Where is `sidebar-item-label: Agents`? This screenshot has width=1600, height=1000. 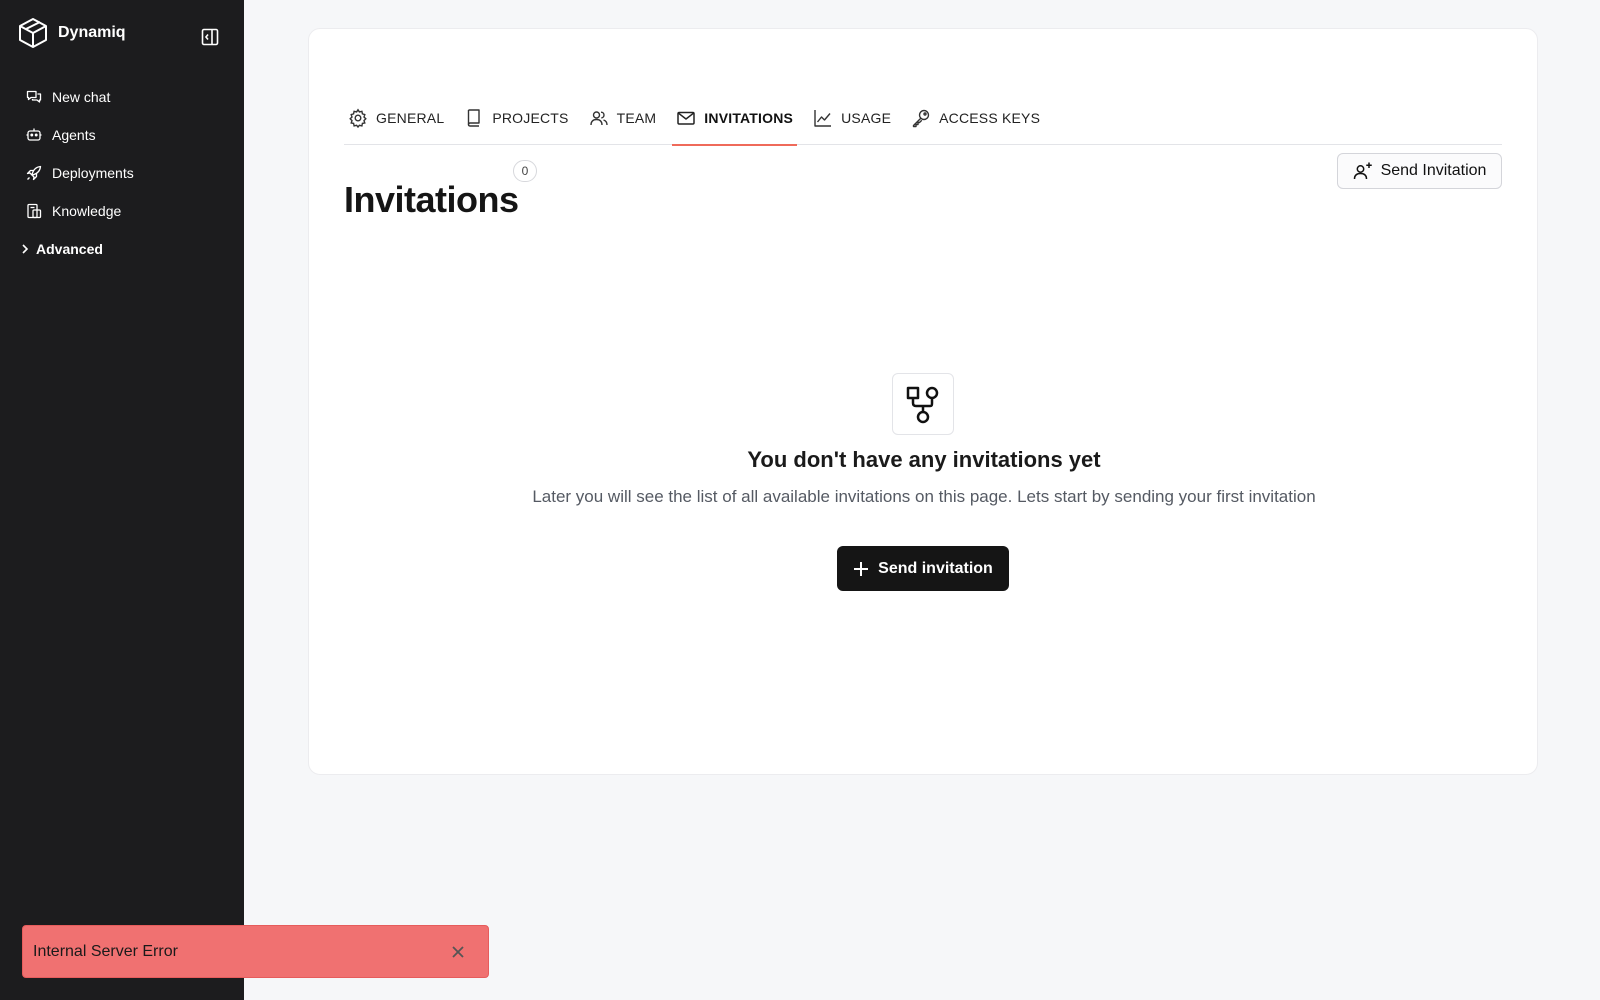 sidebar-item-label: Agents is located at coordinates (74, 135).